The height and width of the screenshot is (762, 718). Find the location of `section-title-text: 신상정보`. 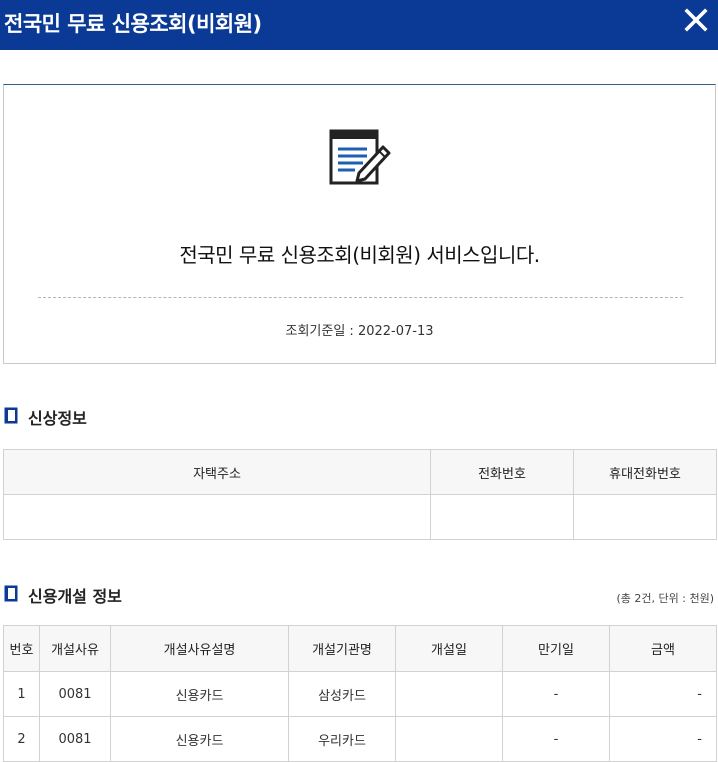

section-title-text: 신상정보 is located at coordinates (57, 418).